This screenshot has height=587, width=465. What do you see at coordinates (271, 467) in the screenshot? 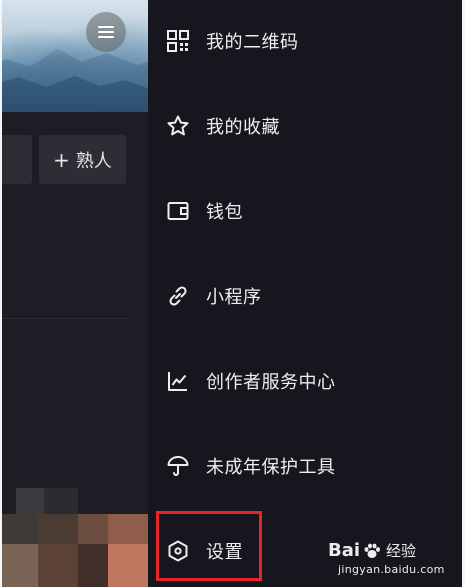
I see `menu-item-label: 未成年保护工具` at bounding box center [271, 467].